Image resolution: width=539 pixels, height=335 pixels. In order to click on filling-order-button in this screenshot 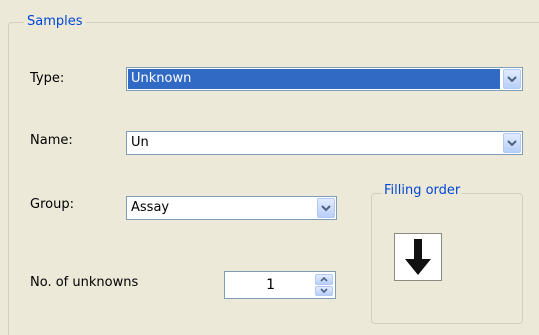, I will do `click(418, 257)`.